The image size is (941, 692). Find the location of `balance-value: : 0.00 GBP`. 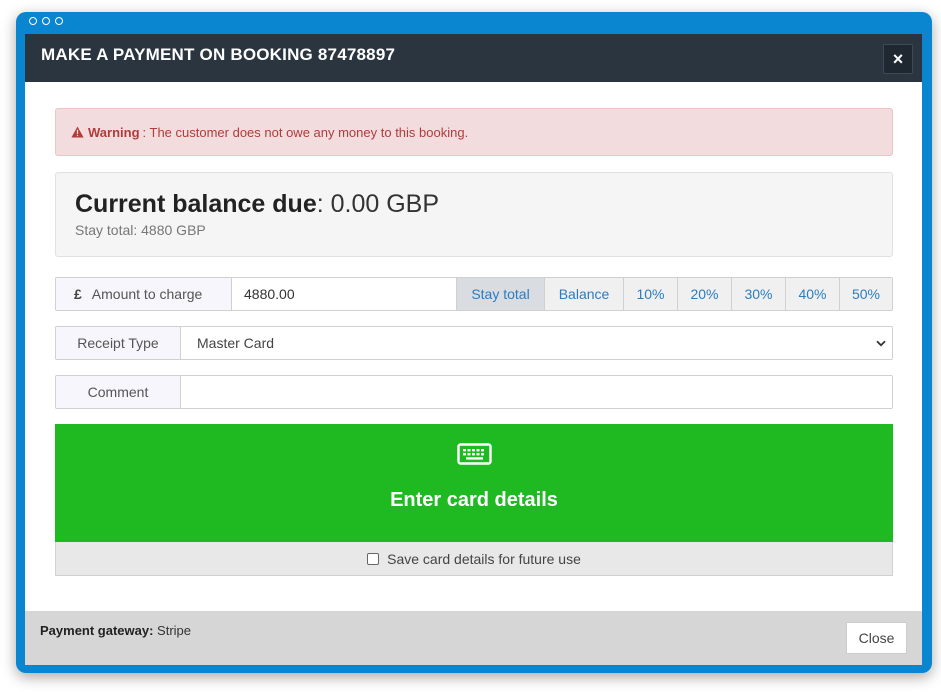

balance-value: : 0.00 GBP is located at coordinates (378, 204).